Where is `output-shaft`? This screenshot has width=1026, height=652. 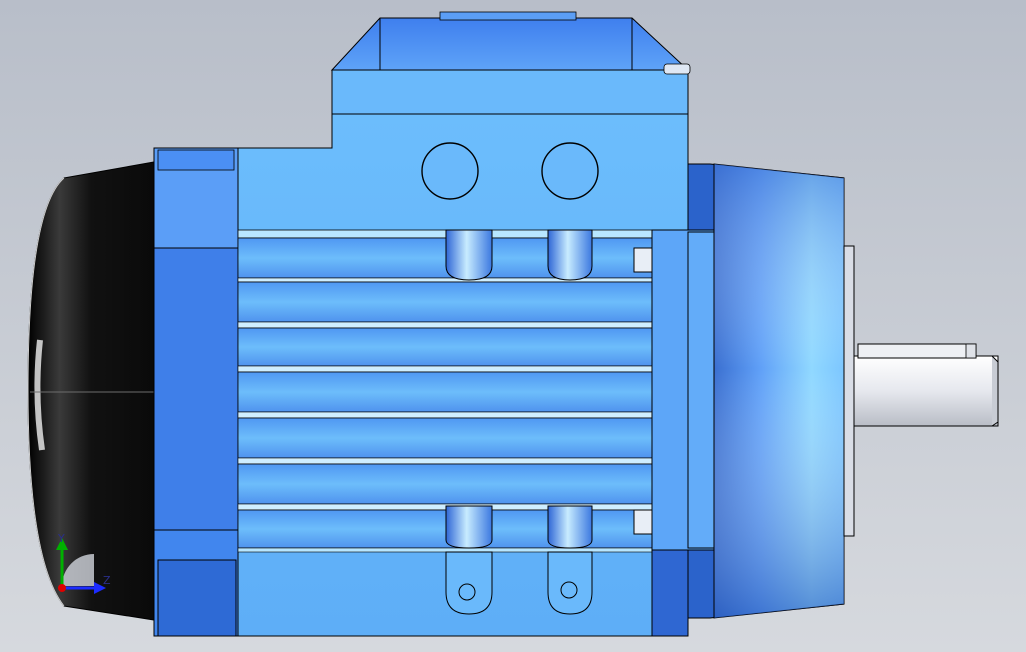
output-shaft is located at coordinates (921, 391).